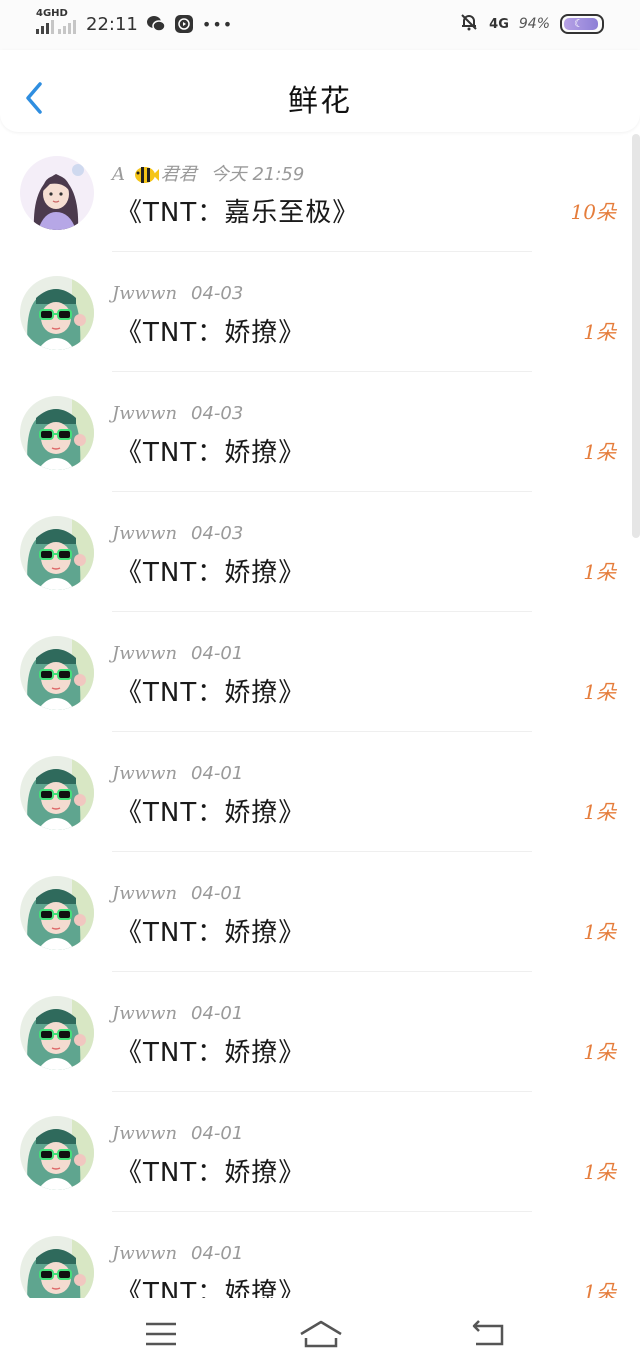 The height and width of the screenshot is (1372, 640). I want to click on list-item: A 君君 今天 21:59 《TNT：嘉乐至极》 10朵, so click(314, 192).